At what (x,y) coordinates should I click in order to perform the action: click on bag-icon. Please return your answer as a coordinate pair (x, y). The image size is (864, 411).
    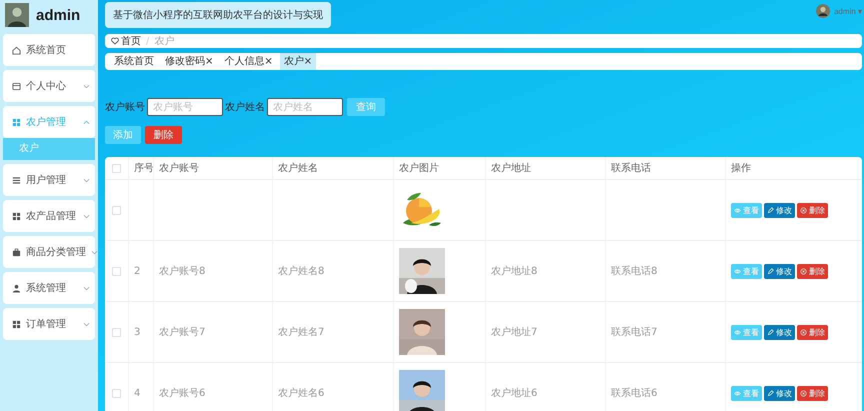
    Looking at the image, I should click on (16, 252).